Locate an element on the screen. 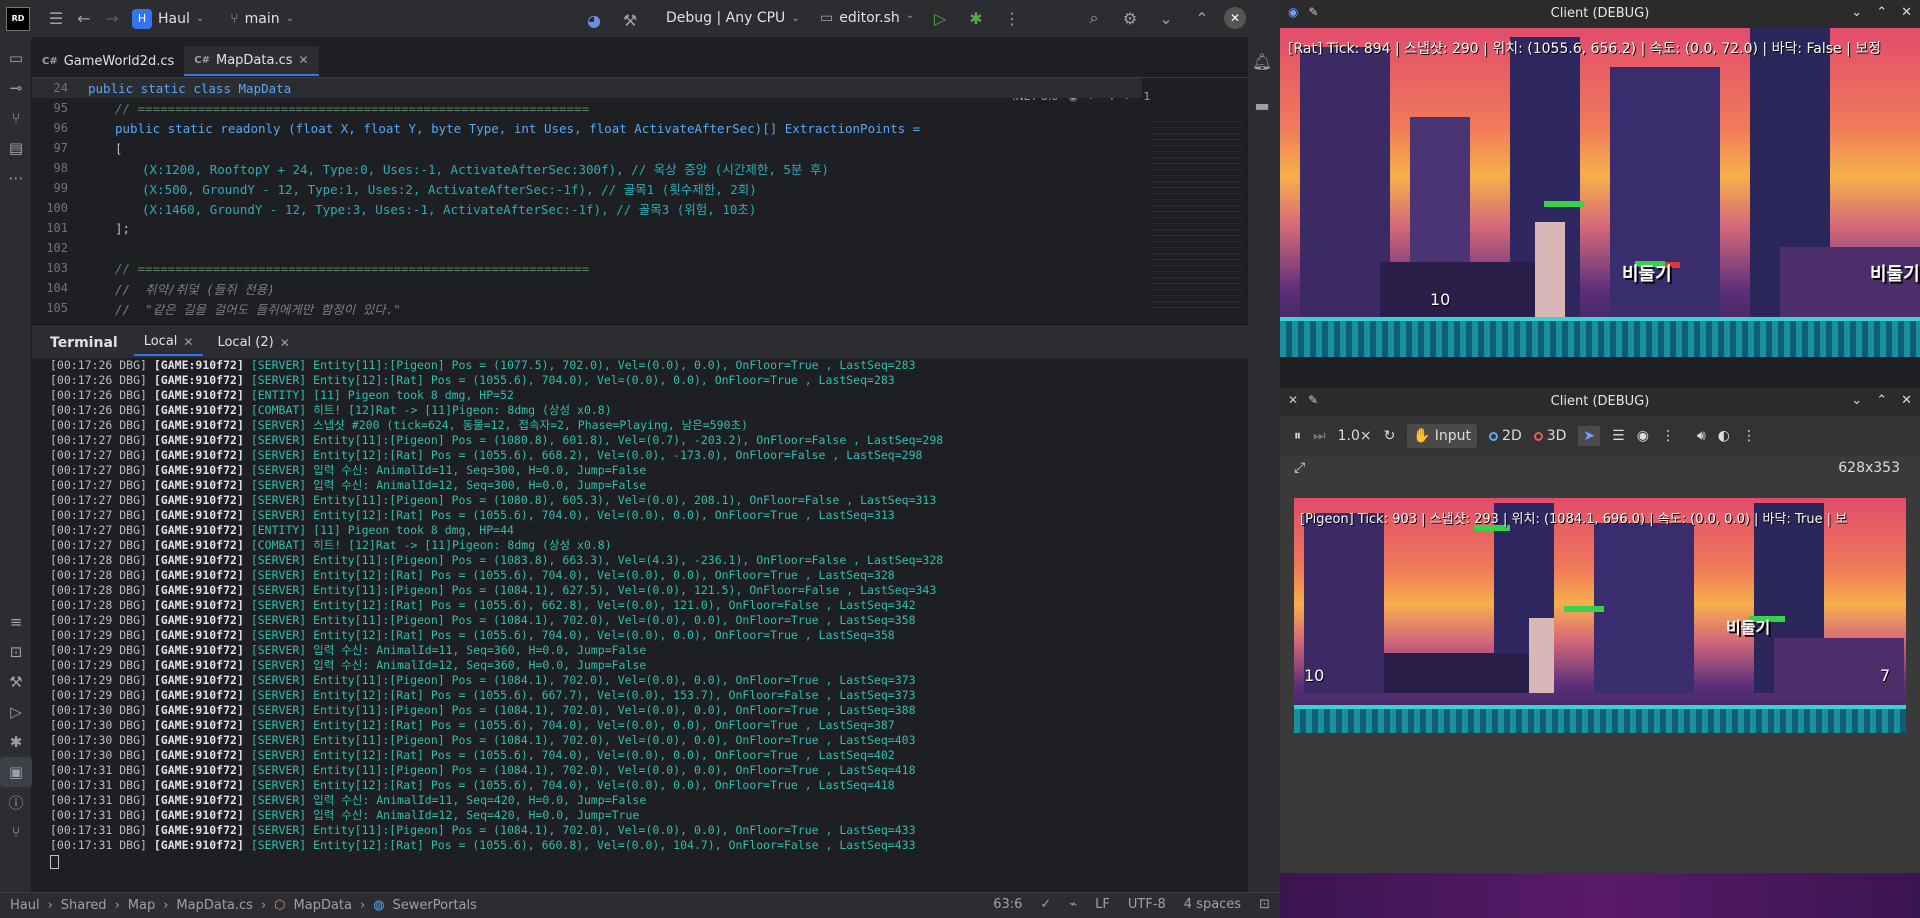 The width and height of the screenshot is (1920, 918). lock-icon: ⊡ is located at coordinates (1264, 904).